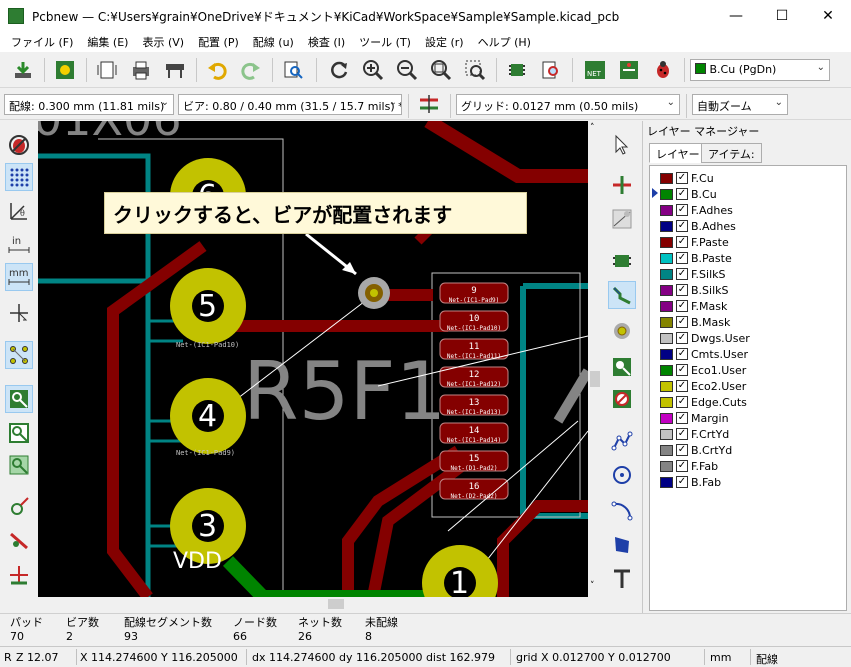 The height and width of the screenshot is (667, 851). What do you see at coordinates (42, 42) in the screenshot?
I see `menu-file: ファイル (F)` at bounding box center [42, 42].